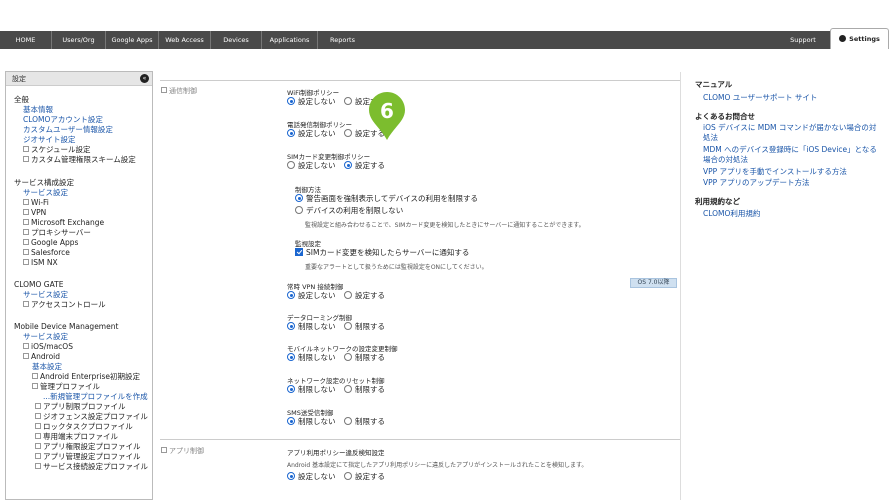 The height and width of the screenshot is (500, 889). Describe the element at coordinates (364, 477) in the screenshot. I see `app-policy-on-radio: 設定する` at that location.